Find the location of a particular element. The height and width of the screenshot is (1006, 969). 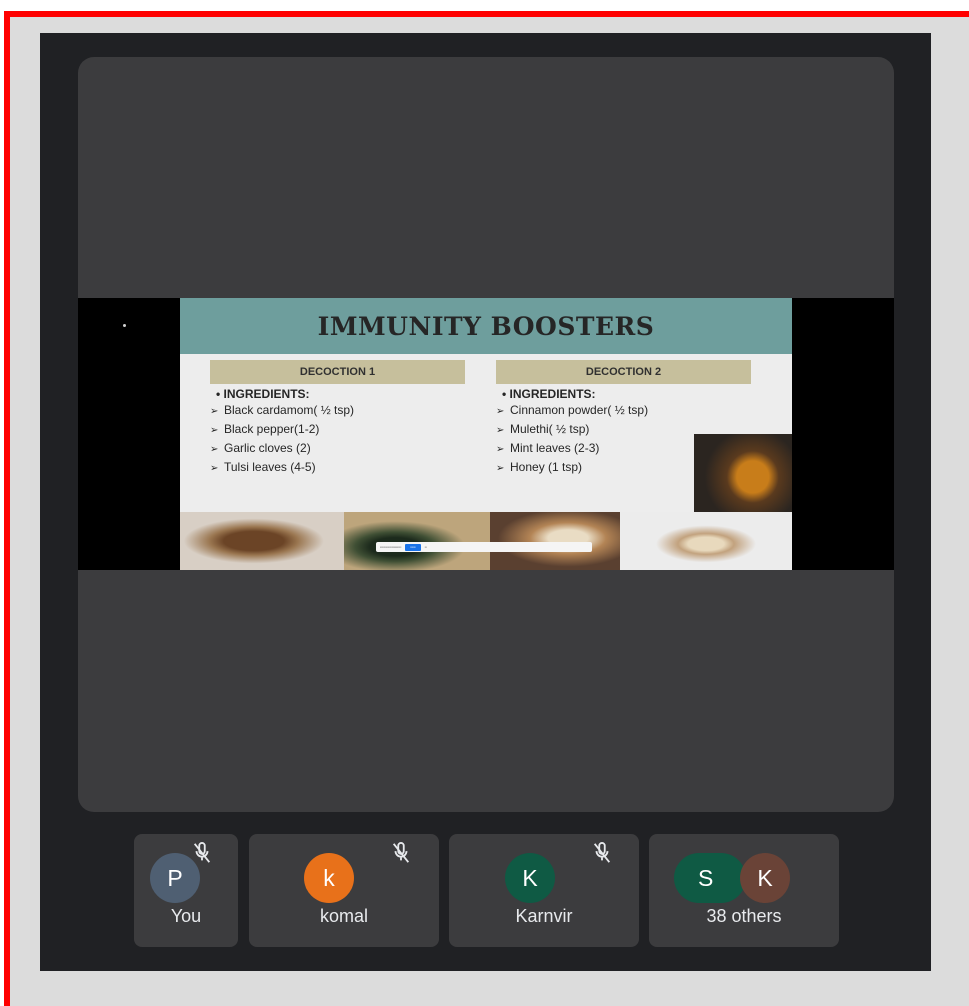

cinnamon-photo is located at coordinates (706, 541).